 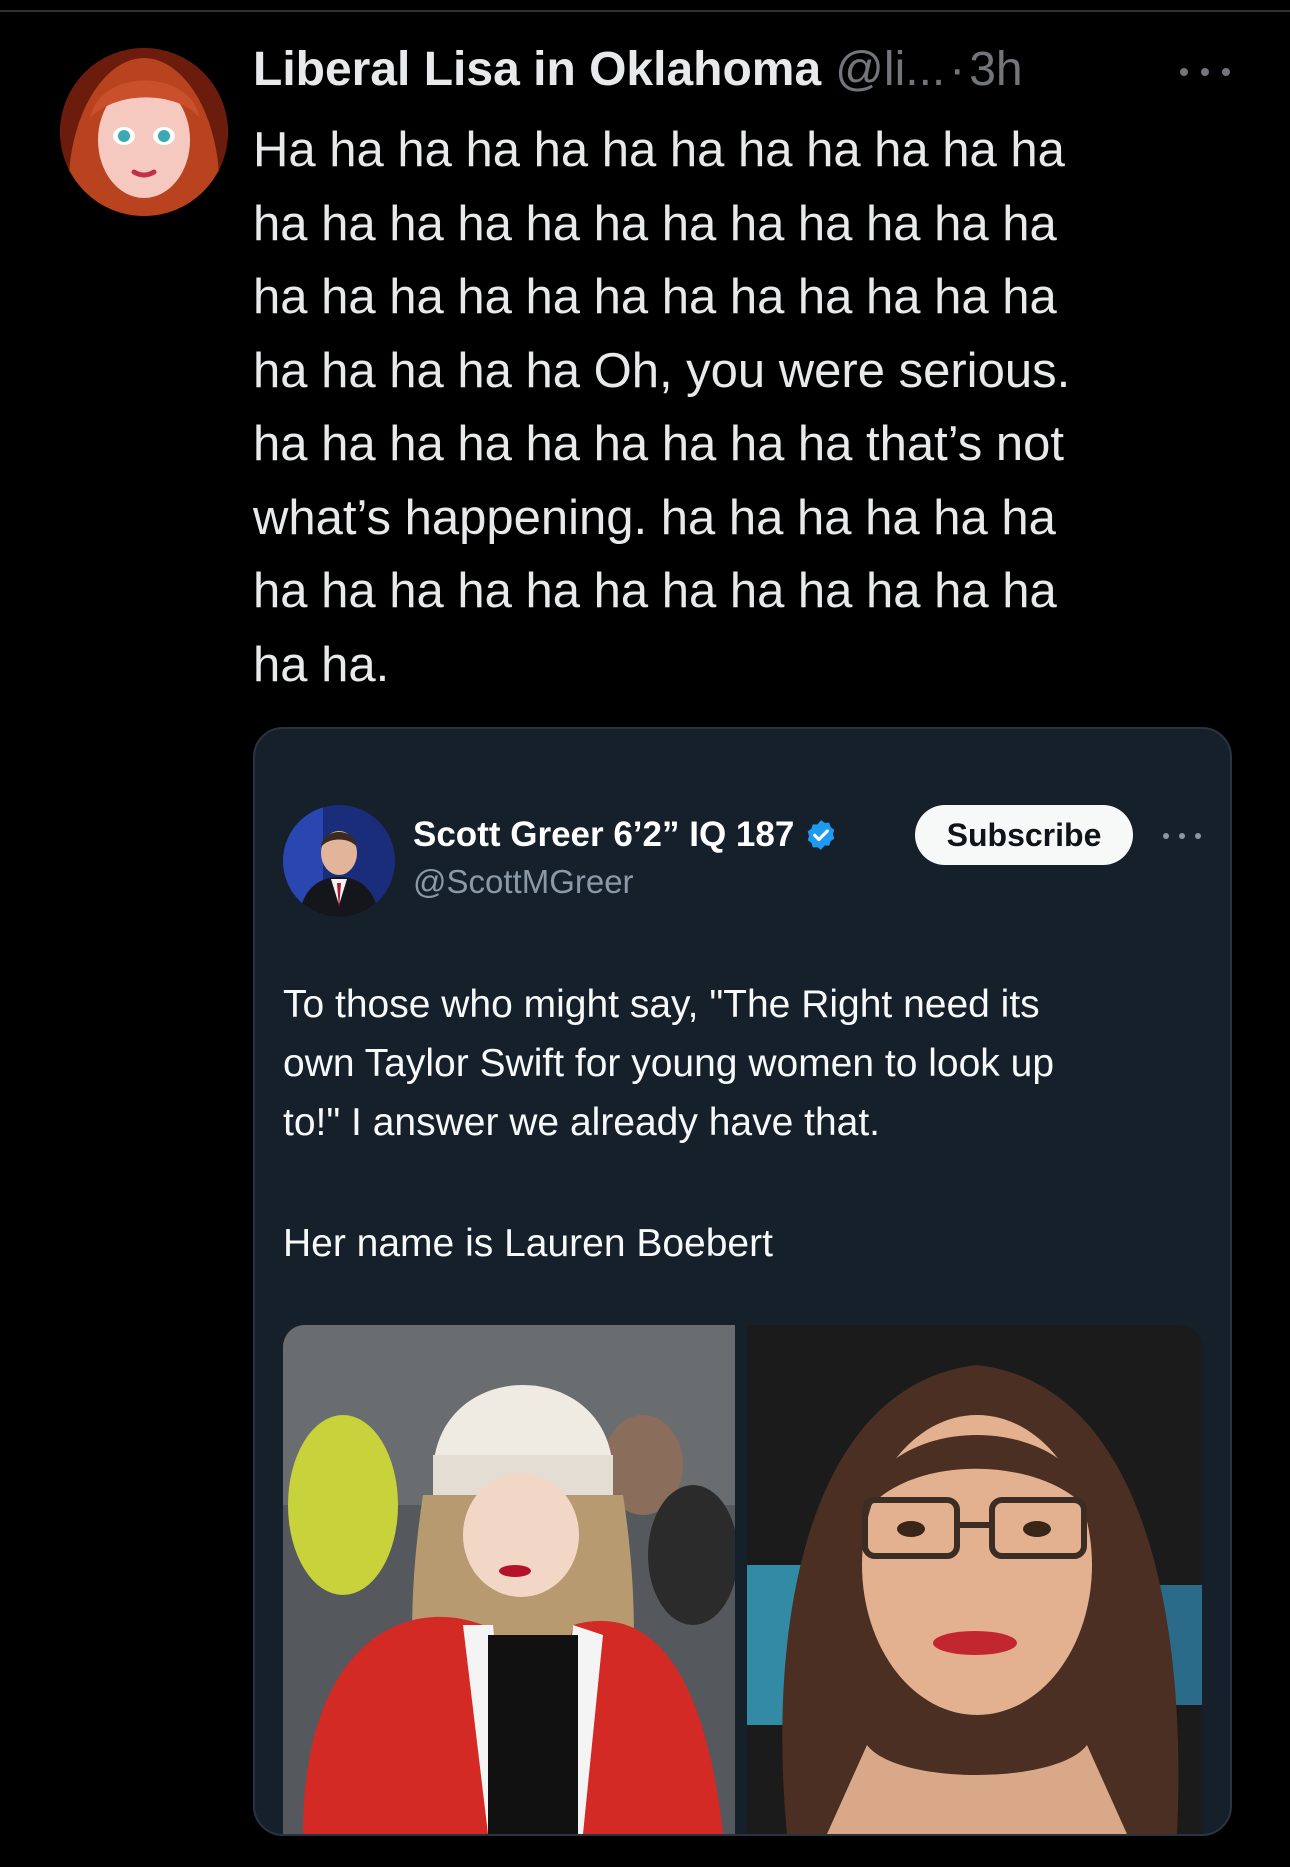 What do you see at coordinates (995, 69) in the screenshot?
I see `tweet-time: 3h` at bounding box center [995, 69].